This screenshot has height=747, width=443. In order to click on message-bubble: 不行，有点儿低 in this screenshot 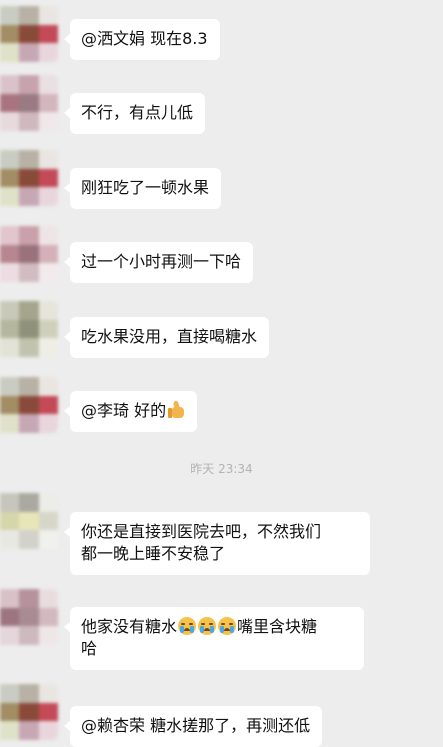, I will do `click(134, 113)`.